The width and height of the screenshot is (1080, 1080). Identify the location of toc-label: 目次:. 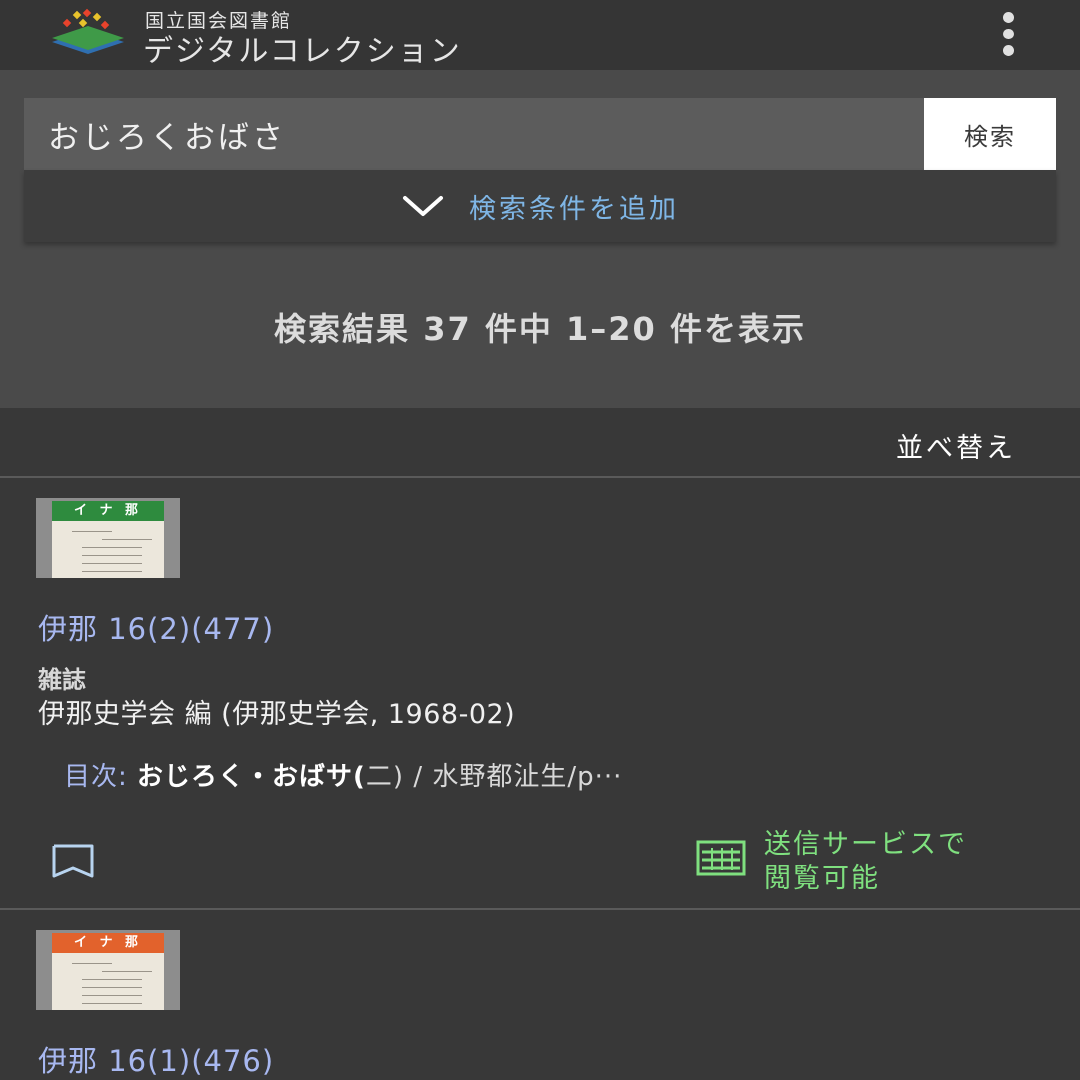
(96, 777).